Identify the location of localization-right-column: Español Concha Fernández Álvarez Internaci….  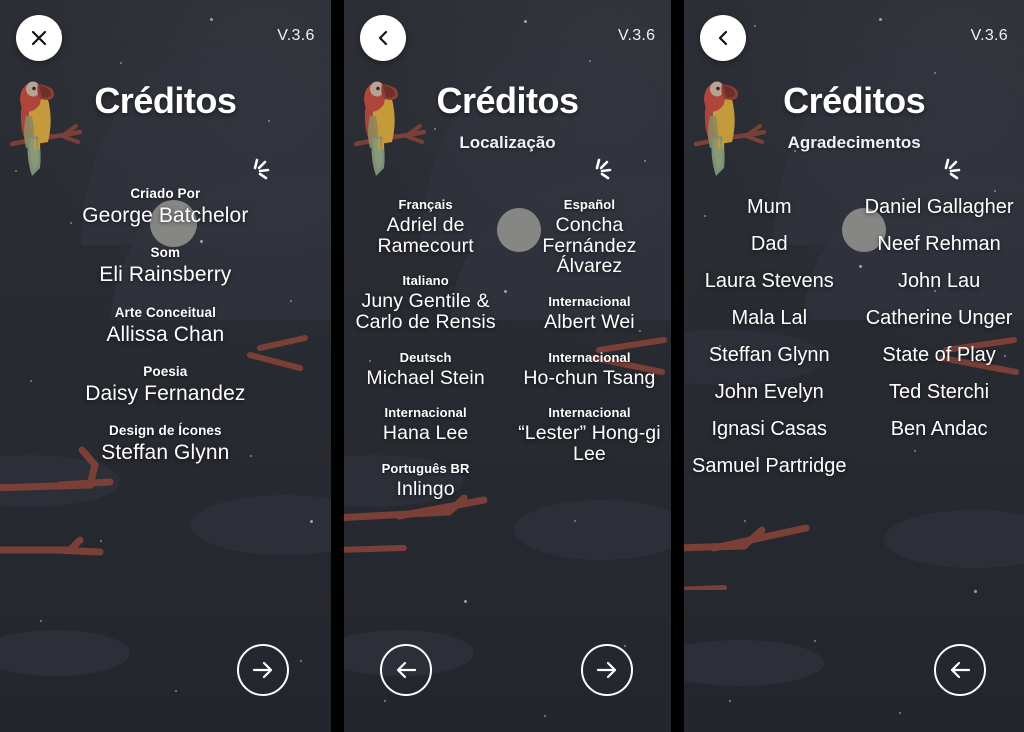
(590, 340).